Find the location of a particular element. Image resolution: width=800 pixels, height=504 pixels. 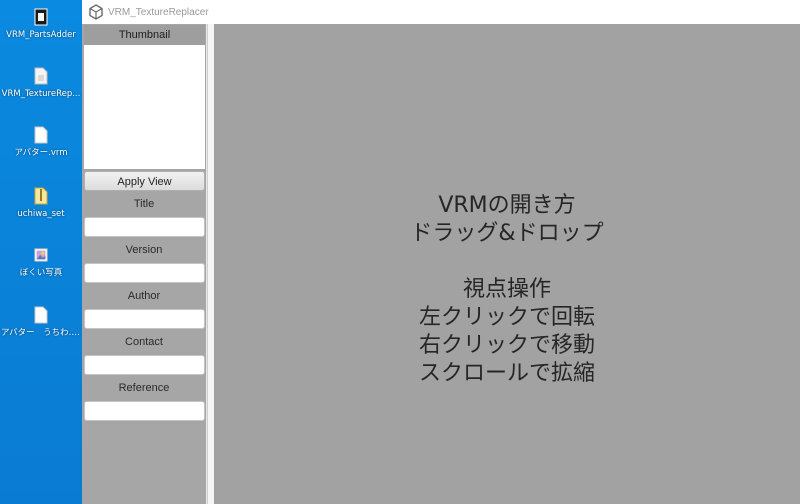

instruction-line: スクロールで拡縮 is located at coordinates (506, 373).